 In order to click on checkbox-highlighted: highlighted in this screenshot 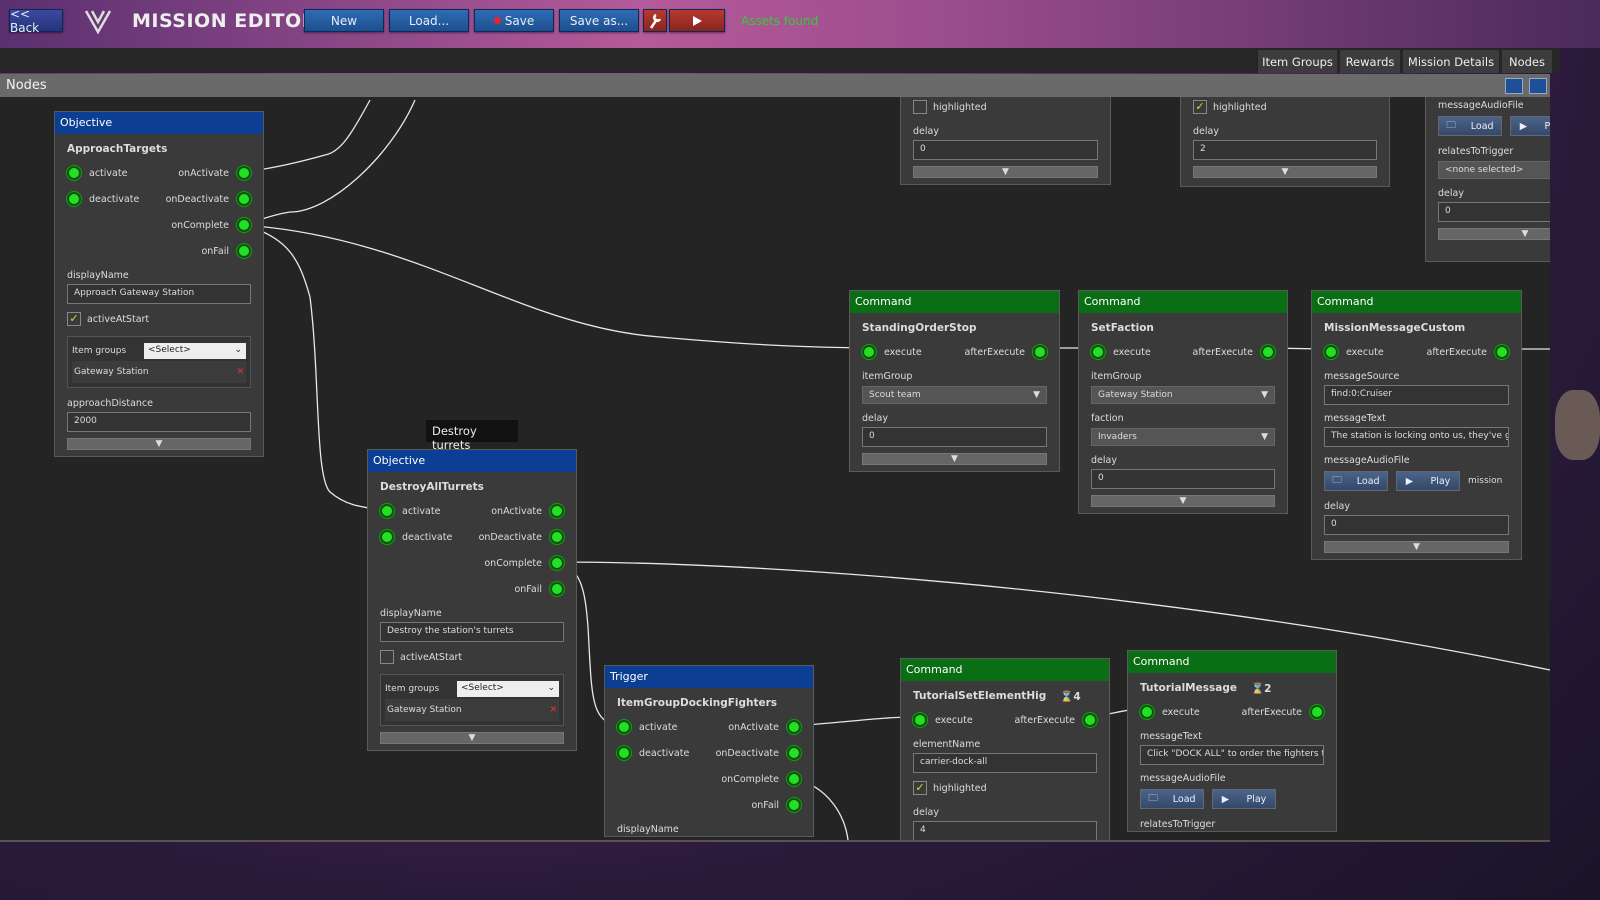, I will do `click(1005, 108)`.